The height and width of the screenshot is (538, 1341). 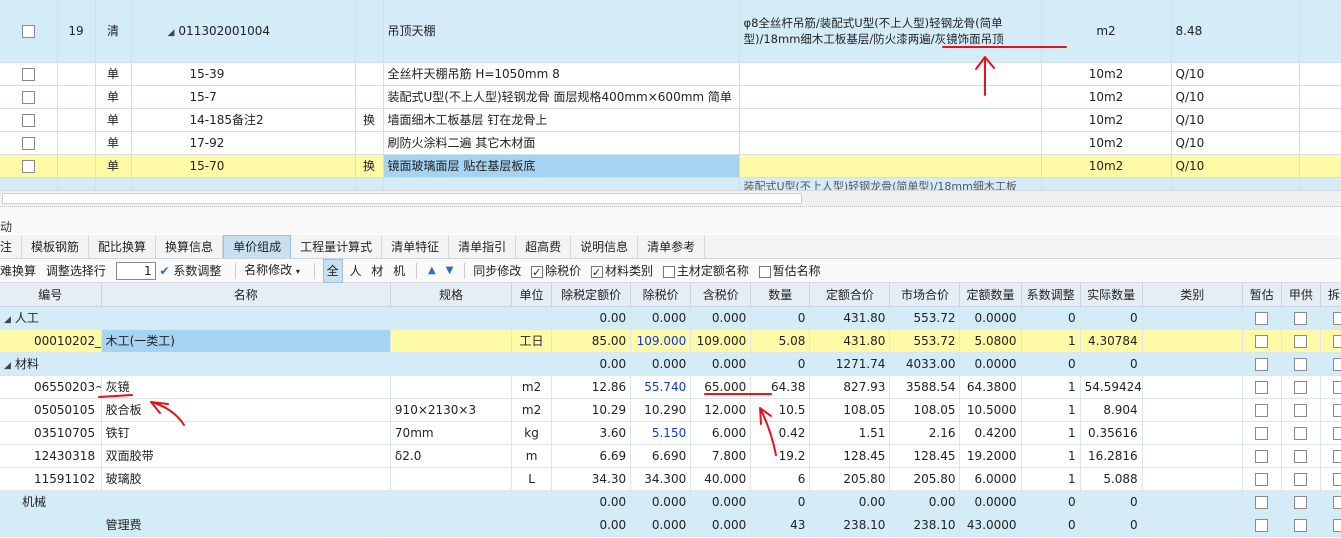 What do you see at coordinates (1301, 295) in the screenshot?
I see `col-owner-supplied: 甲供` at bounding box center [1301, 295].